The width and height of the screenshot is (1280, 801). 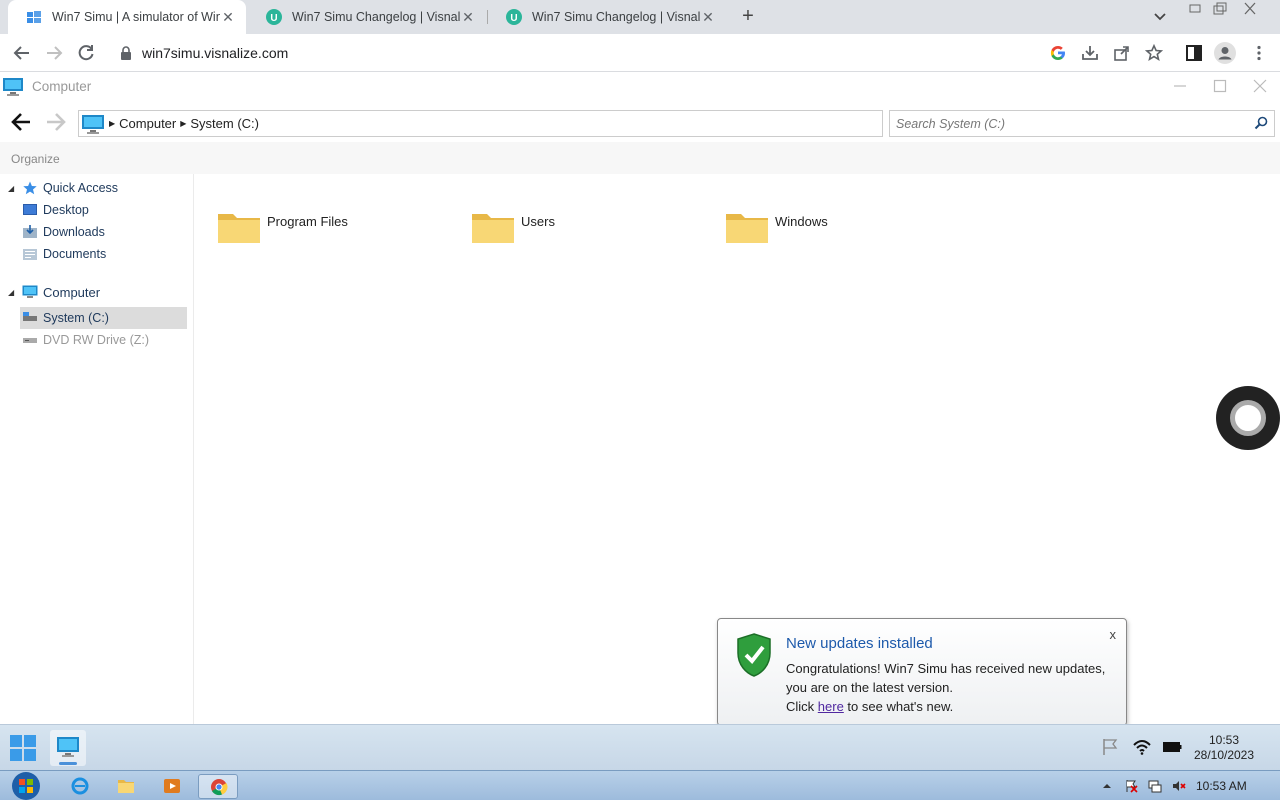 I want to click on search-icon, so click(x=1261, y=123).